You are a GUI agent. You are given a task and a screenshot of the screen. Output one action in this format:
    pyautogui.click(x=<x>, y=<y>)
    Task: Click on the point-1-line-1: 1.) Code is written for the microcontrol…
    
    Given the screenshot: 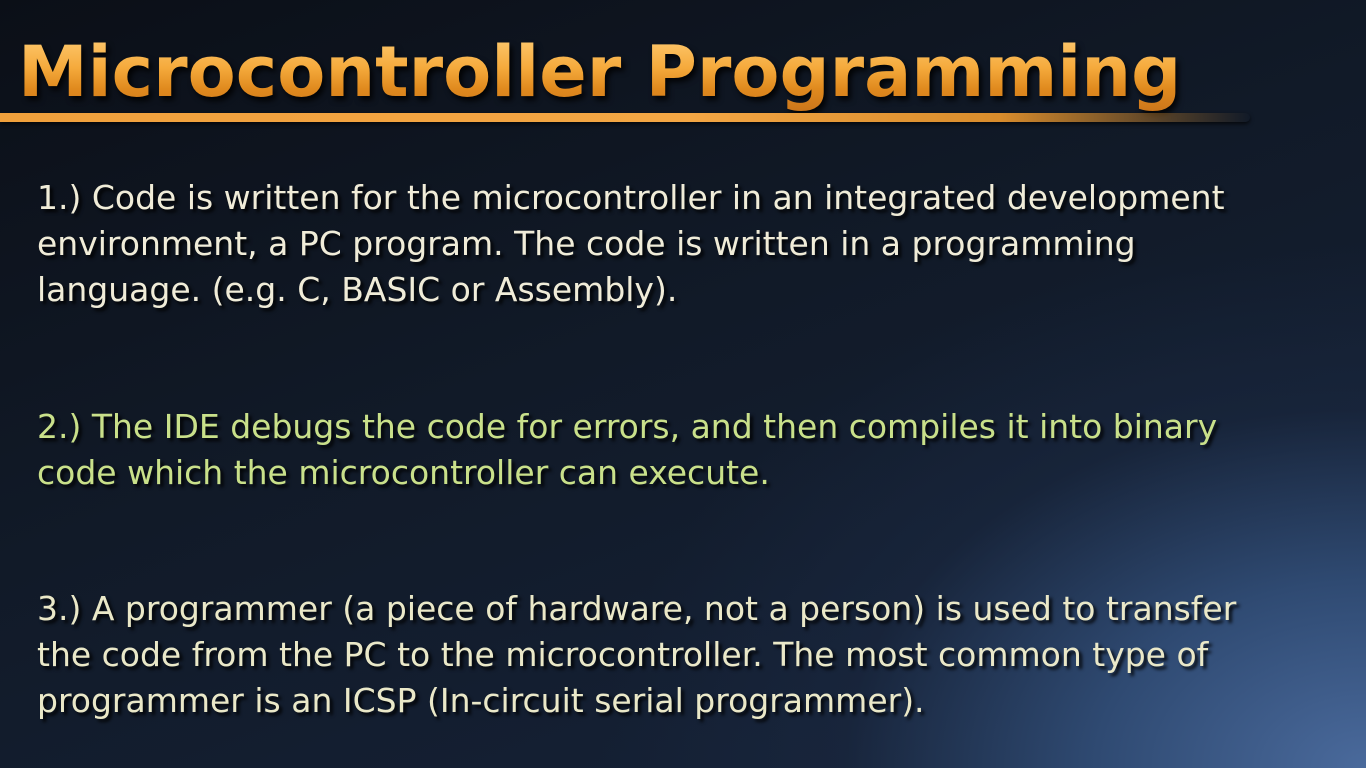 What is the action you would take?
    pyautogui.click(x=631, y=197)
    